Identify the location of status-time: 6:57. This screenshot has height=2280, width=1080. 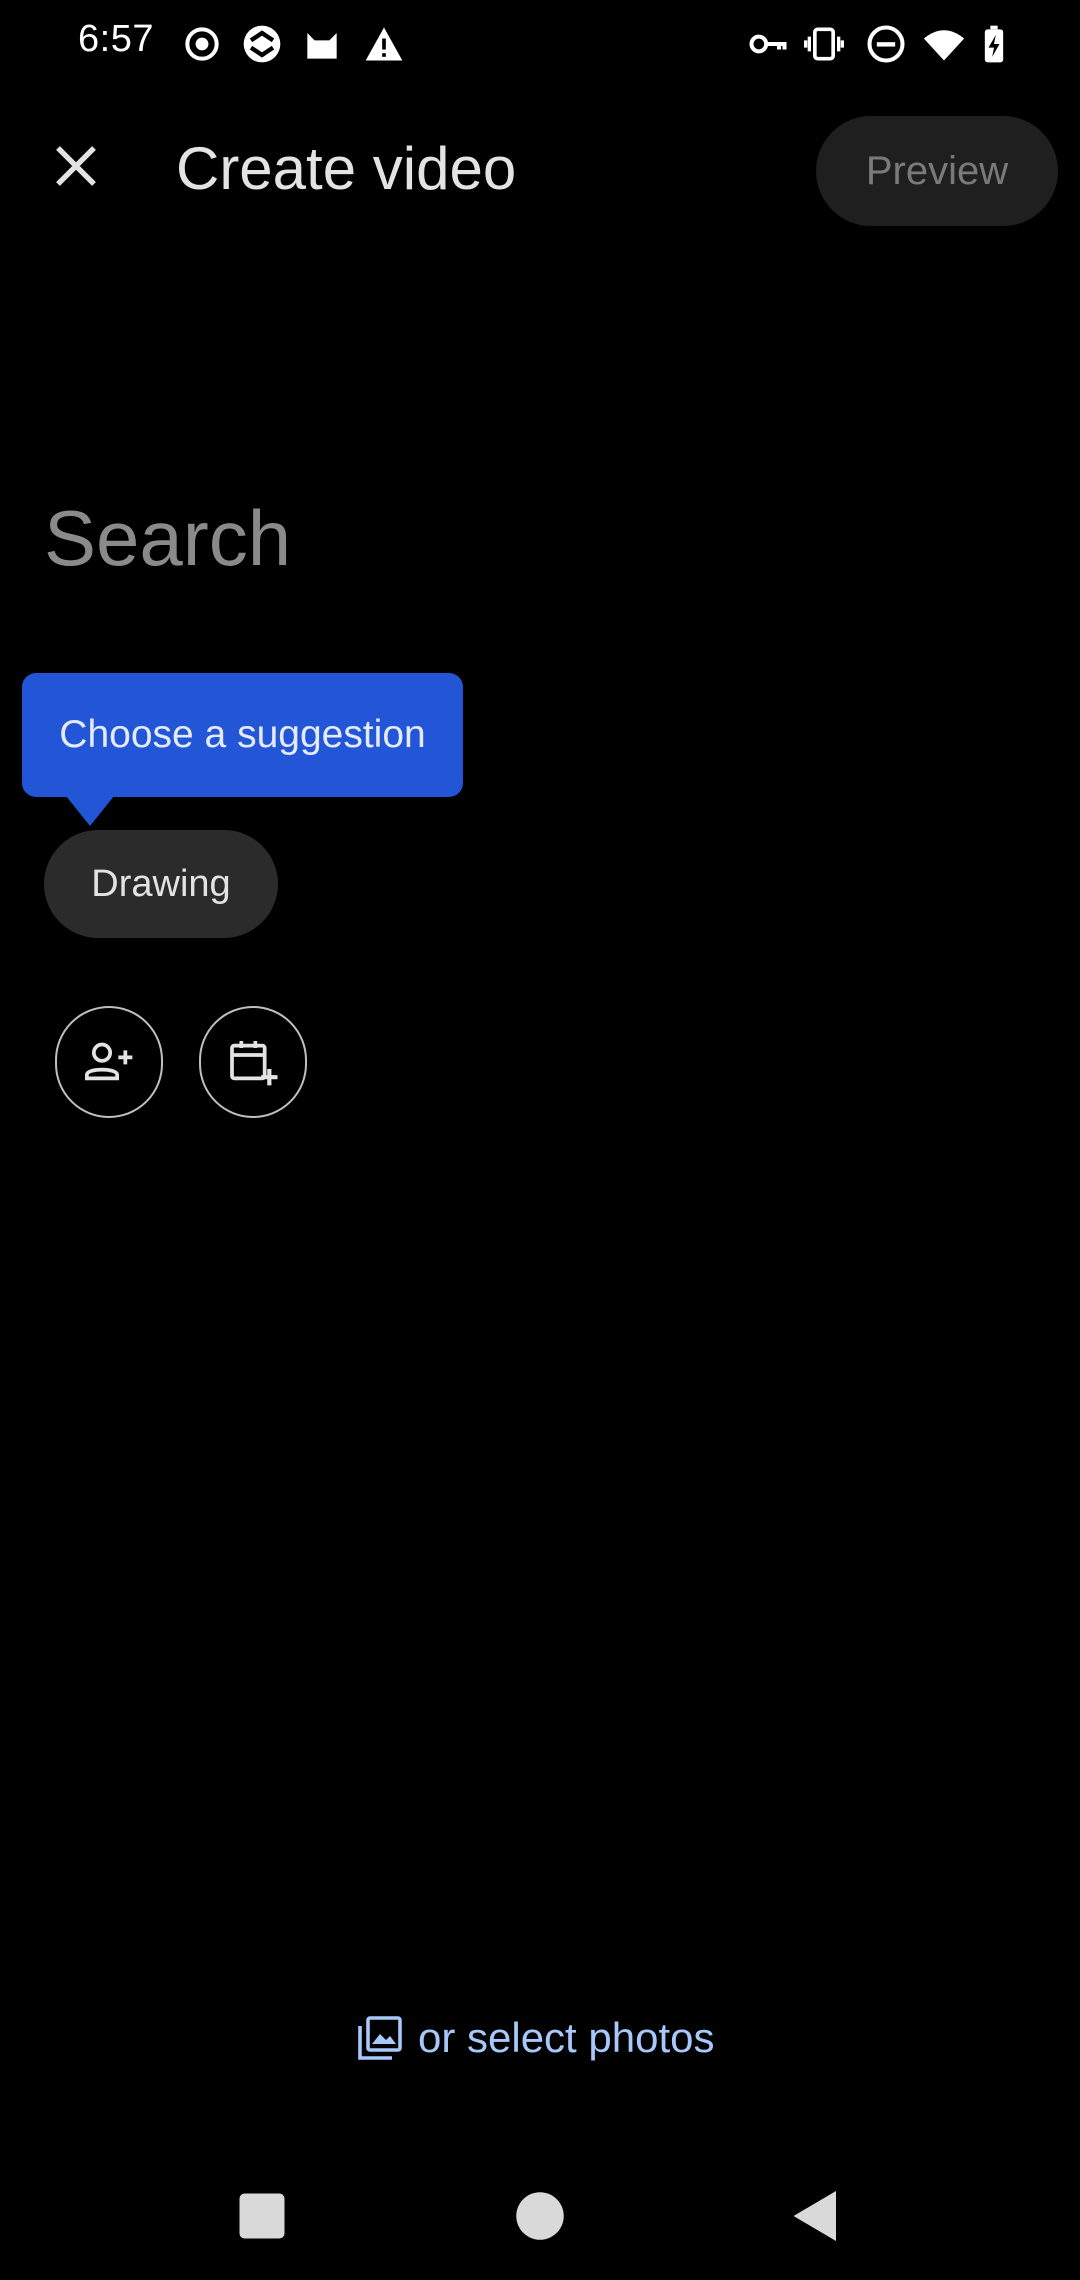
(116, 39).